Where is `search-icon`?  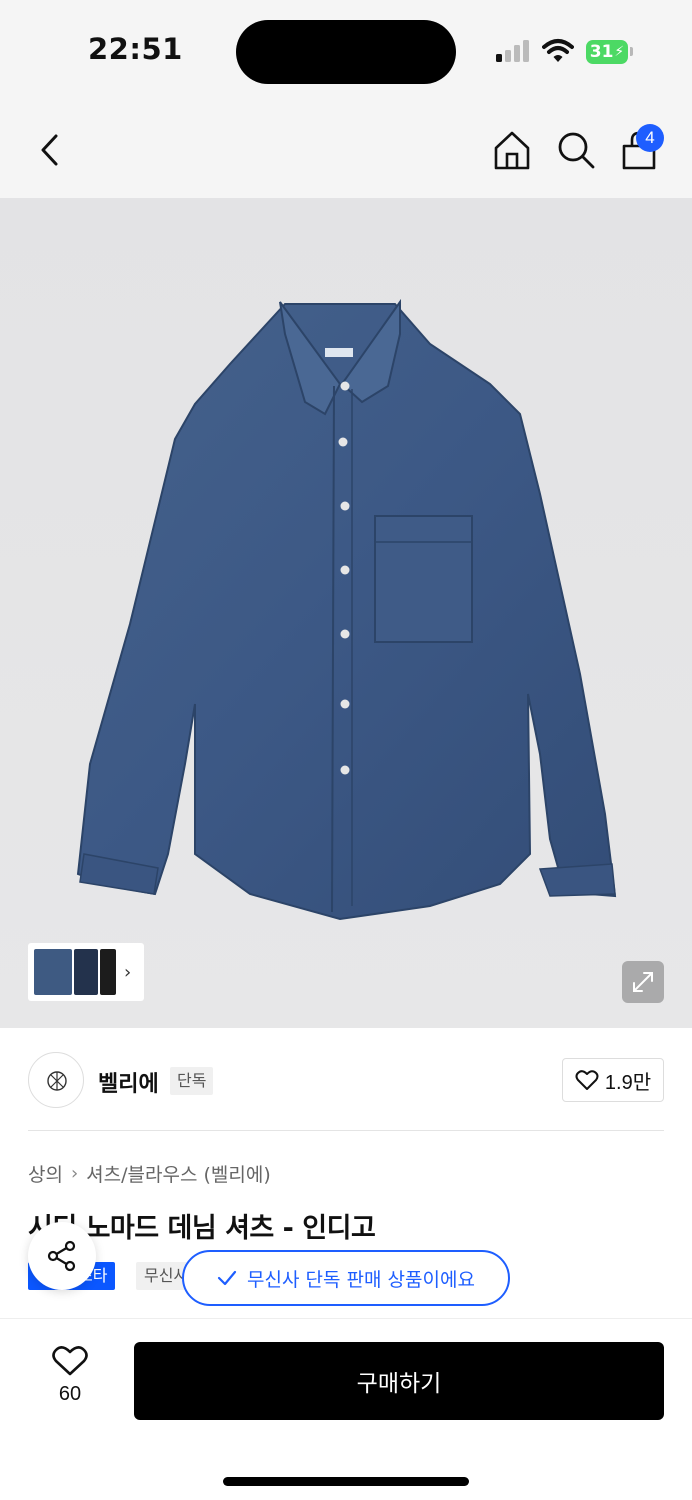 search-icon is located at coordinates (576, 150).